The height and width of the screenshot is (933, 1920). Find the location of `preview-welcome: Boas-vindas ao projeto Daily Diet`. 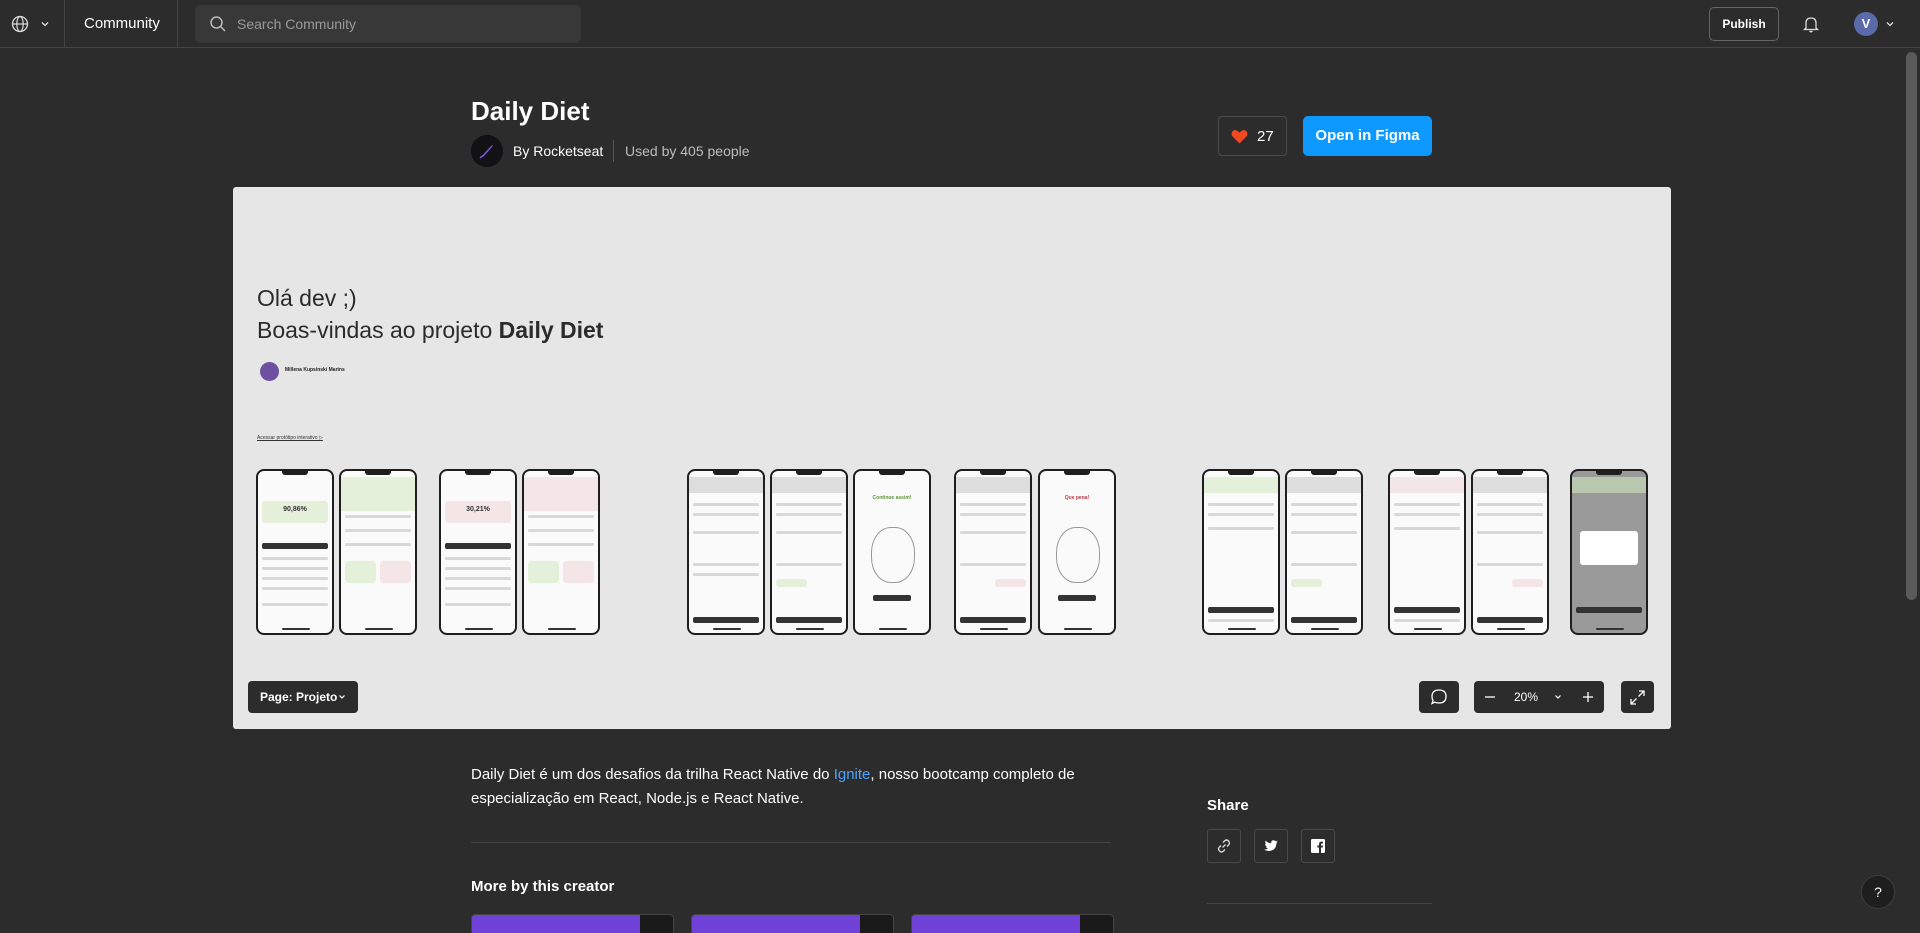

preview-welcome: Boas-vindas ao projeto Daily Diet is located at coordinates (430, 330).